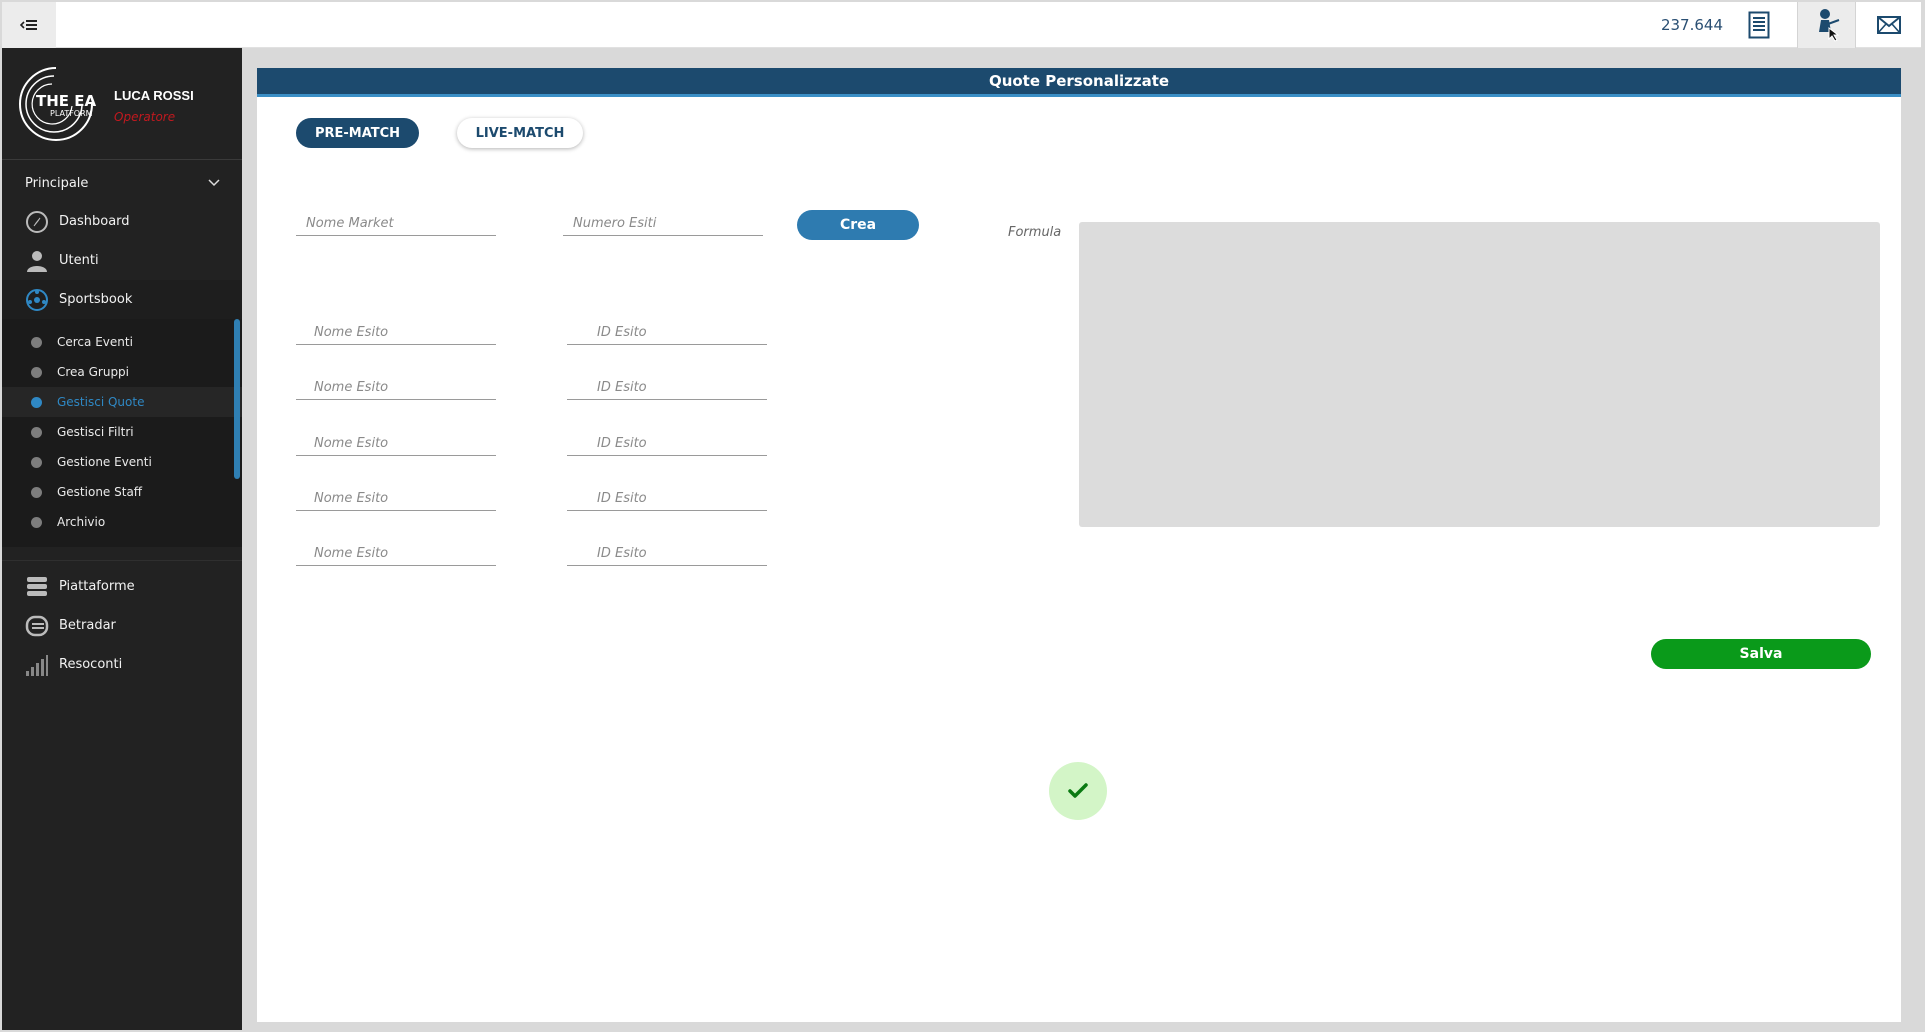 The height and width of the screenshot is (1032, 1925). What do you see at coordinates (357, 133) in the screenshot?
I see `tab-pre-match: PRE-MATCH` at bounding box center [357, 133].